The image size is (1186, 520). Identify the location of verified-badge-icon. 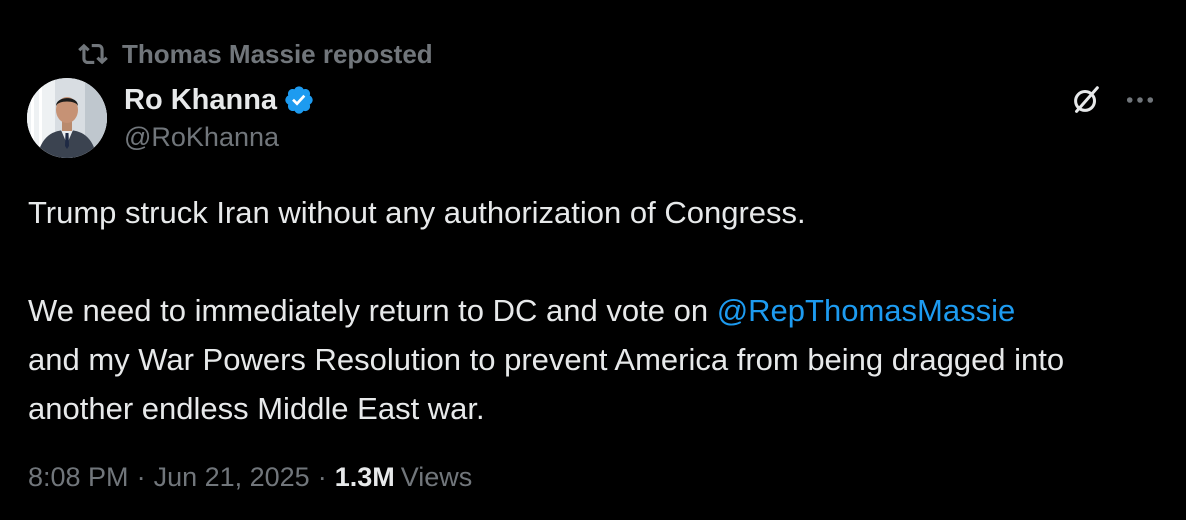
(299, 100).